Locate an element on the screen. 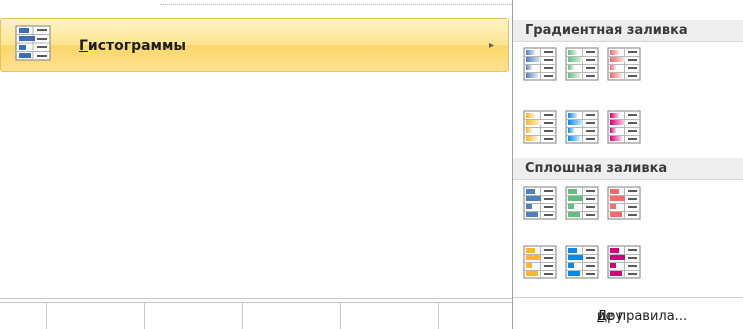  worksheet-grid is located at coordinates (256, 313).